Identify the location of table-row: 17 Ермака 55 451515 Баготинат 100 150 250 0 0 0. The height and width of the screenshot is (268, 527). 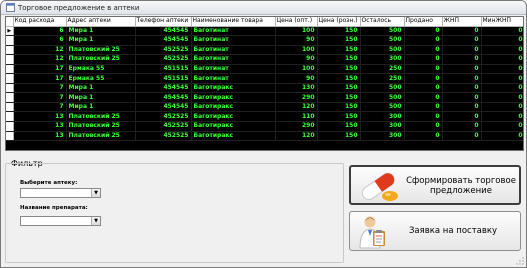
(264, 69).